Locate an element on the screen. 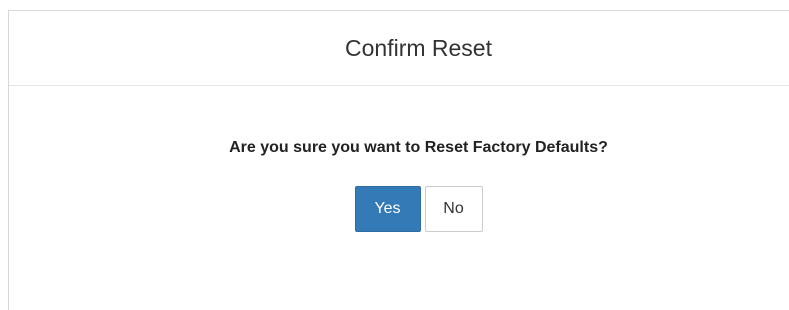 The image size is (789, 310). yes-button: Yes is located at coordinates (387, 209).